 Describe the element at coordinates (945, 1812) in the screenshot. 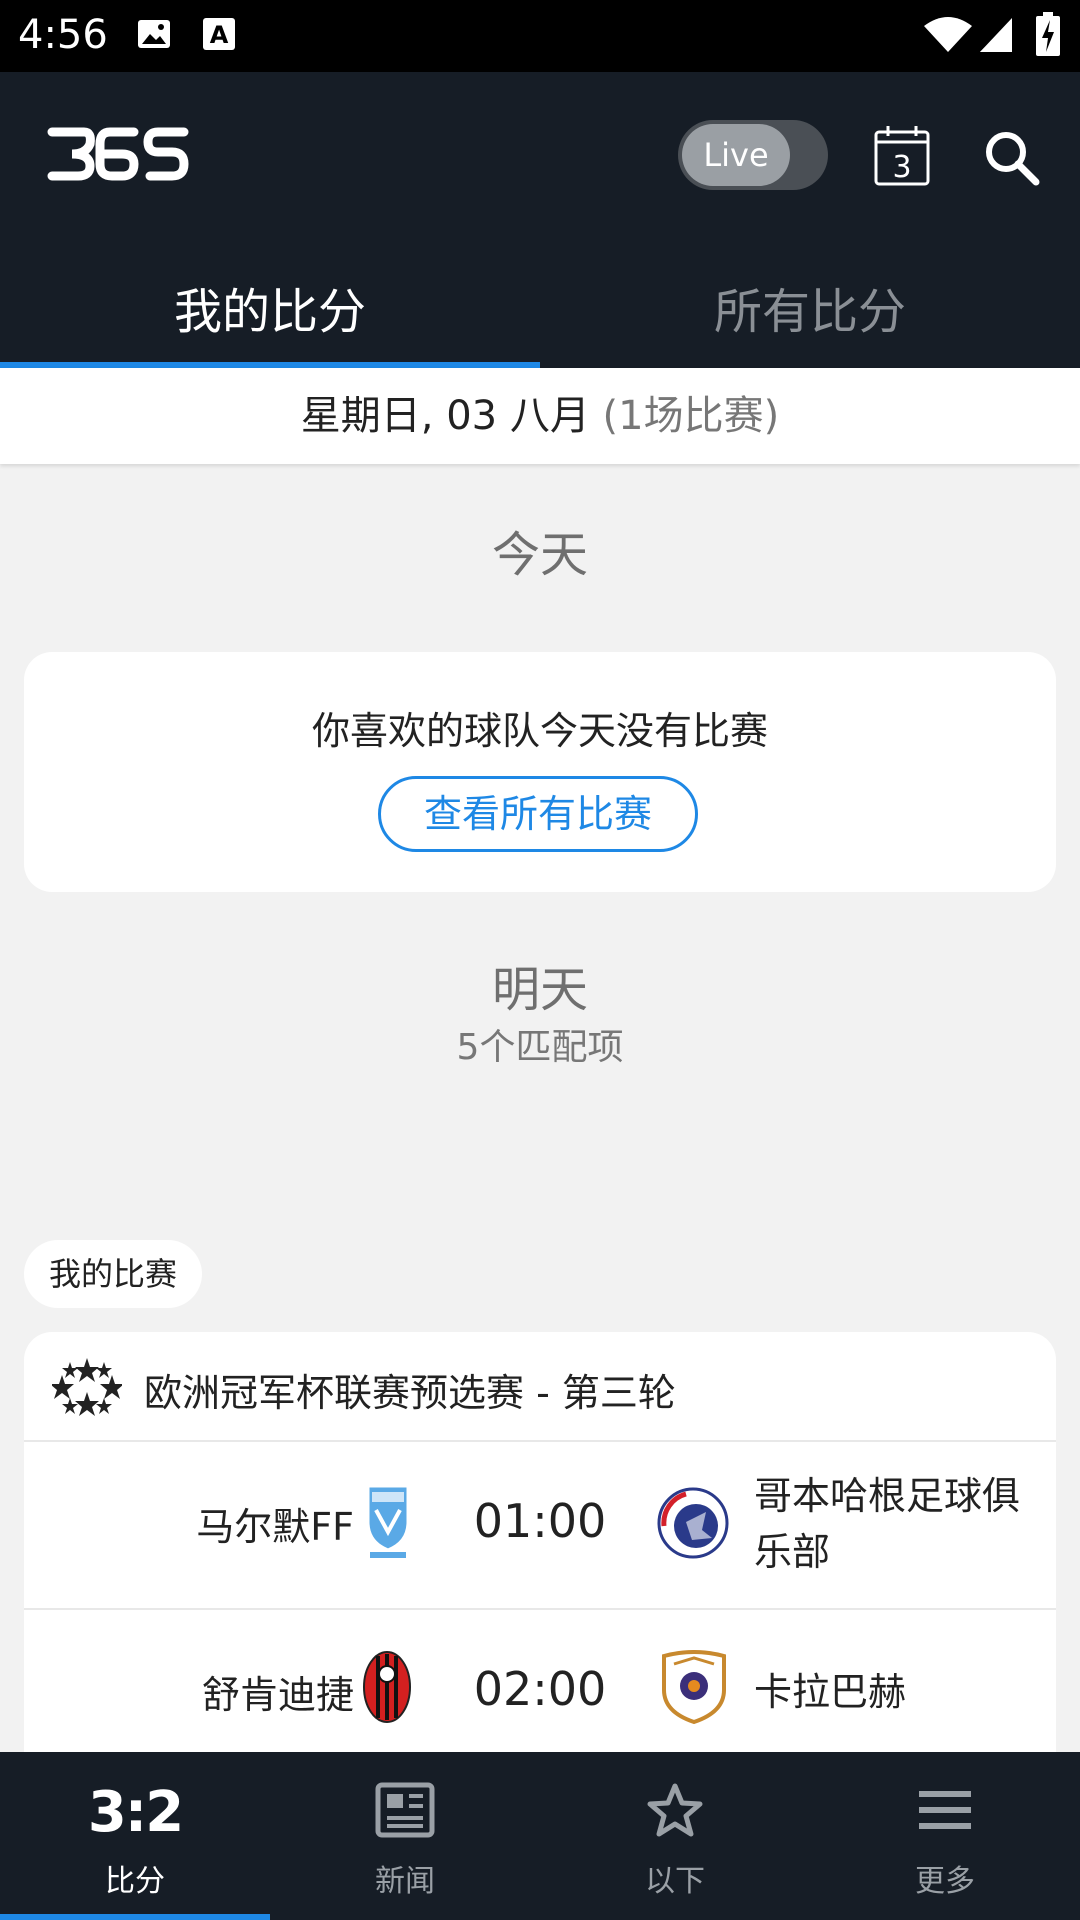

I see `menu-icon` at that location.